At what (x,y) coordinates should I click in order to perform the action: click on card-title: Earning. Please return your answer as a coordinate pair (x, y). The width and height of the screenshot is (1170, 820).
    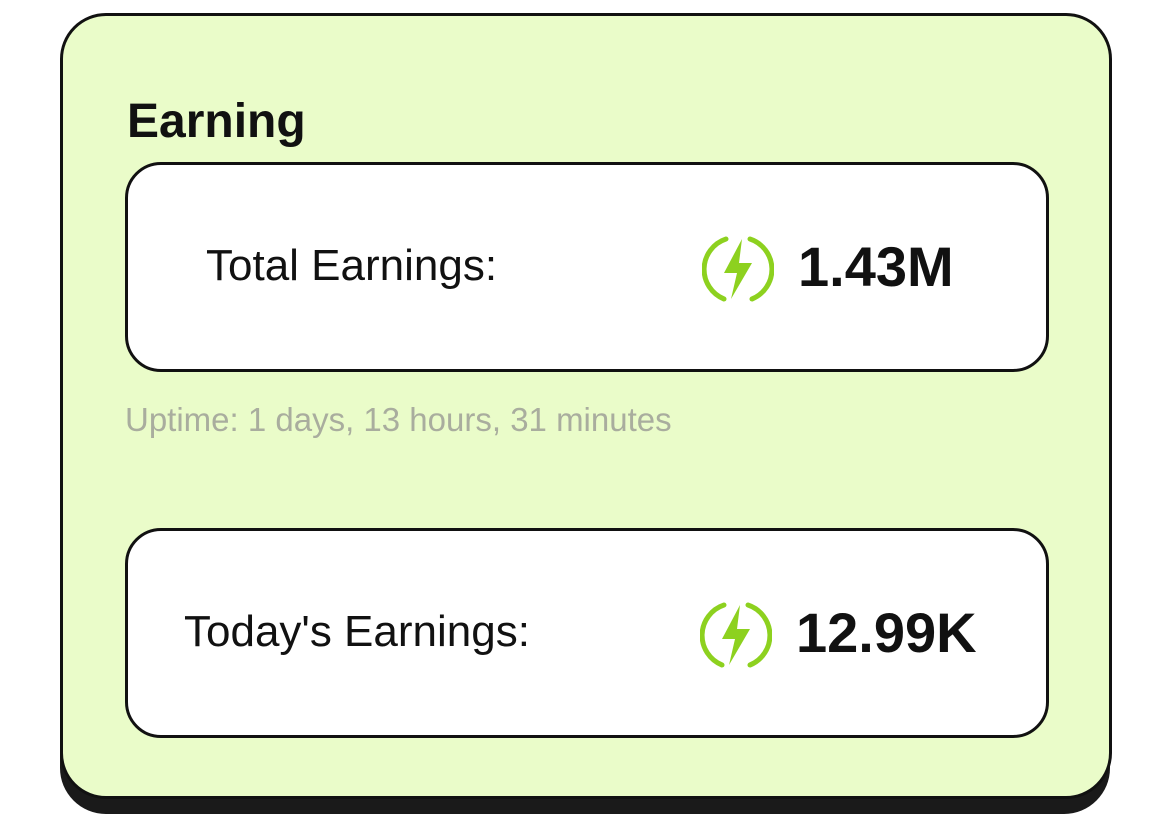
    Looking at the image, I should click on (216, 121).